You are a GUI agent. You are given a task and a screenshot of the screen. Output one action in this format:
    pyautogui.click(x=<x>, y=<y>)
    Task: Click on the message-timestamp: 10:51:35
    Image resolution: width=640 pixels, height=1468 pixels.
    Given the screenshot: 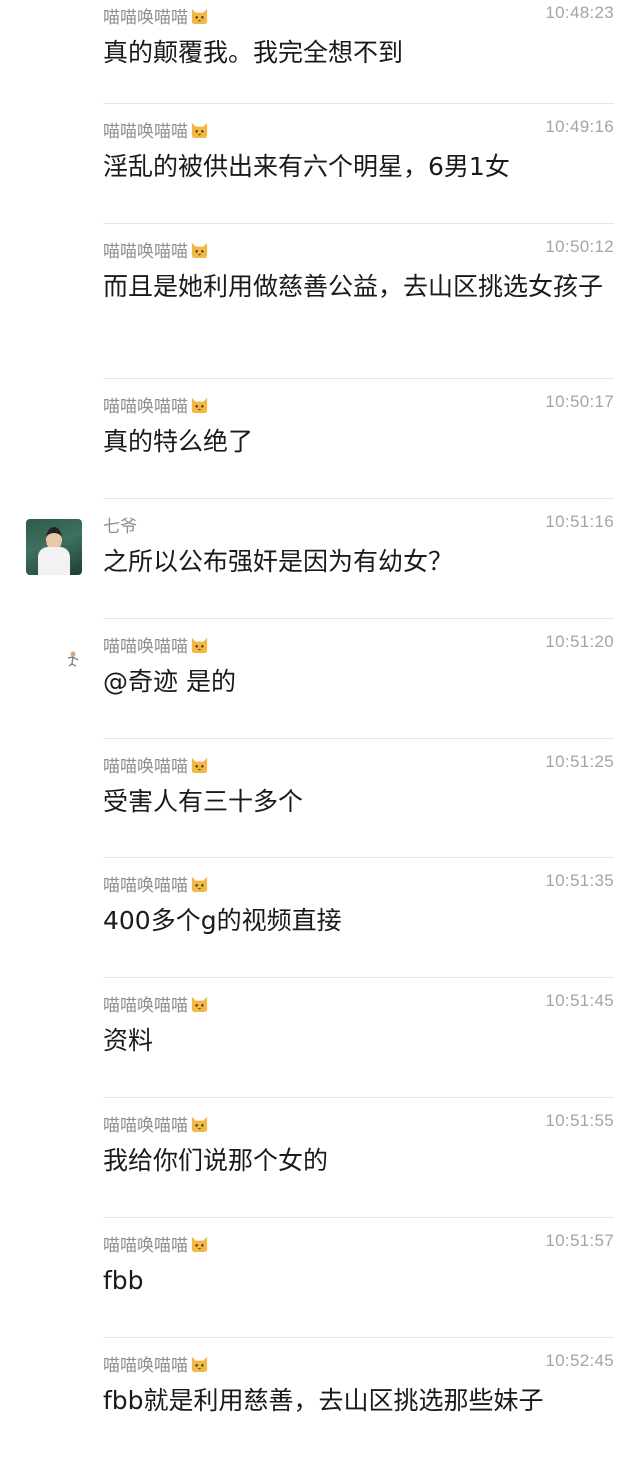 What is the action you would take?
    pyautogui.click(x=579, y=880)
    